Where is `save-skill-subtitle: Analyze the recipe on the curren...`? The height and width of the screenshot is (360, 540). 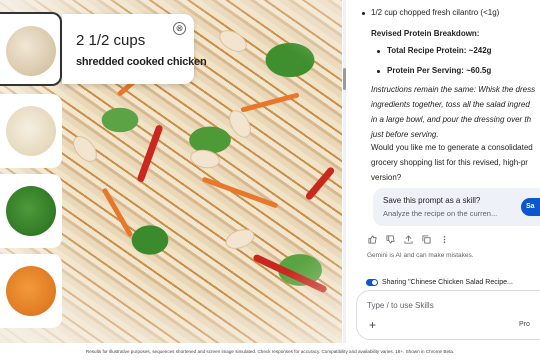
save-skill-subtitle: Analyze the recipe on the curren... is located at coordinates (440, 213).